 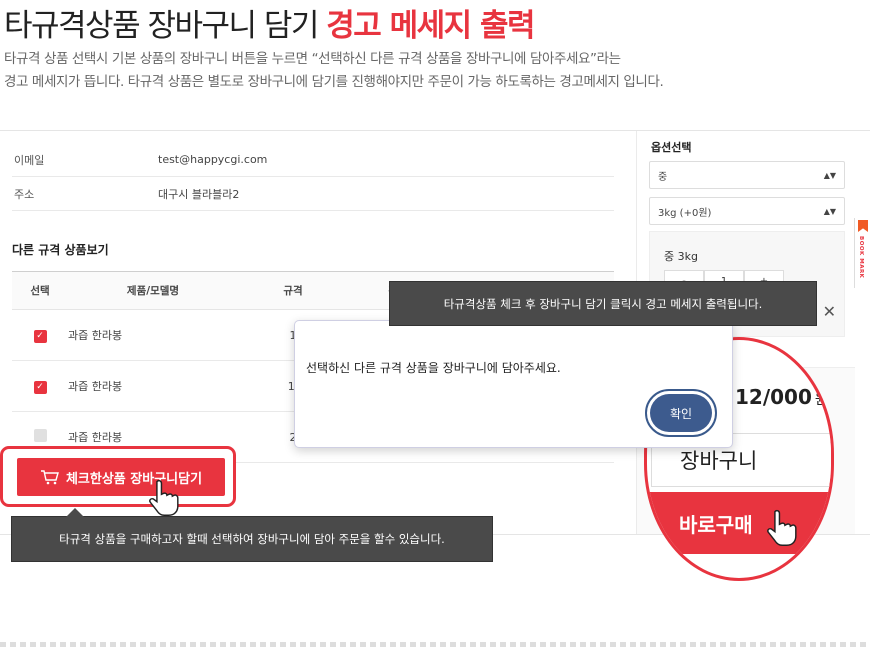 I want to click on option-select-size: 중 ▲▼, so click(x=747, y=175).